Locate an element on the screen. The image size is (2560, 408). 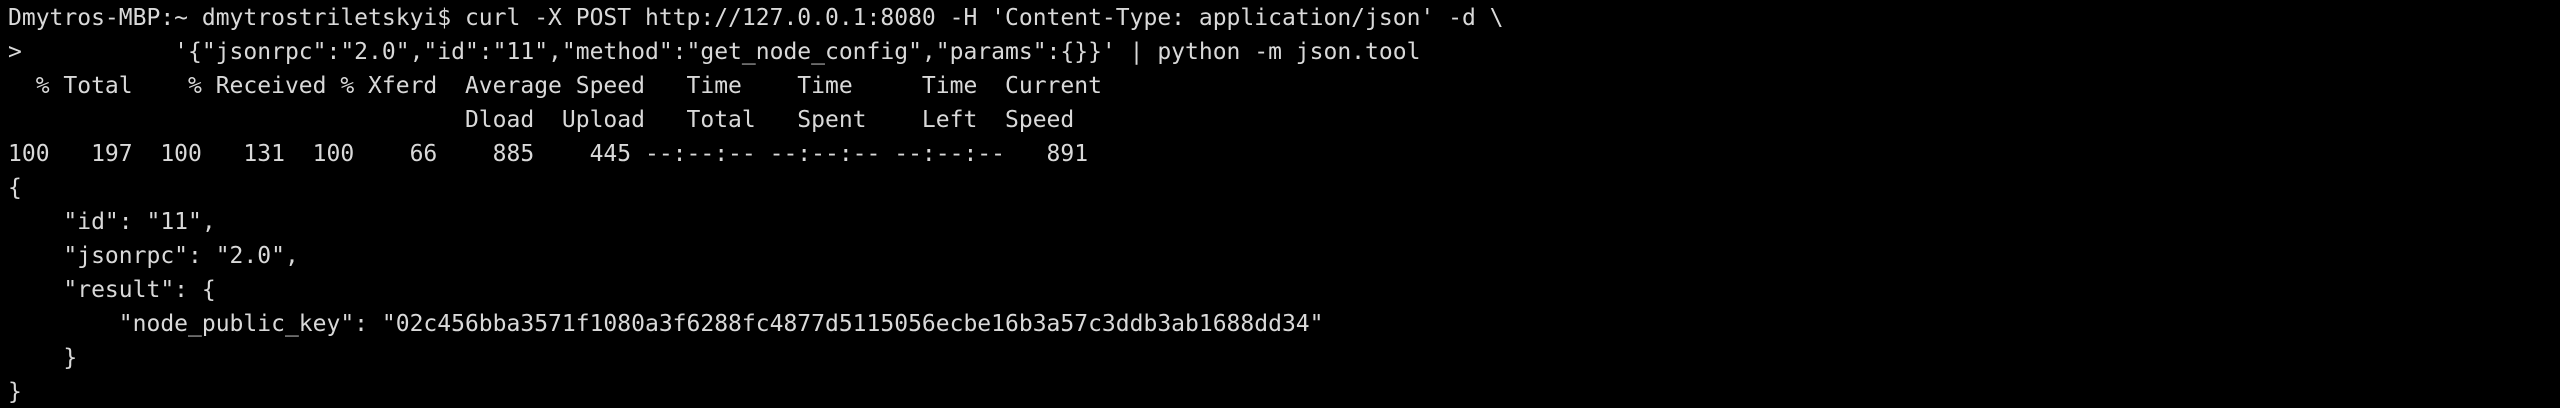
json-output-line: "result": { is located at coordinates (112, 290).